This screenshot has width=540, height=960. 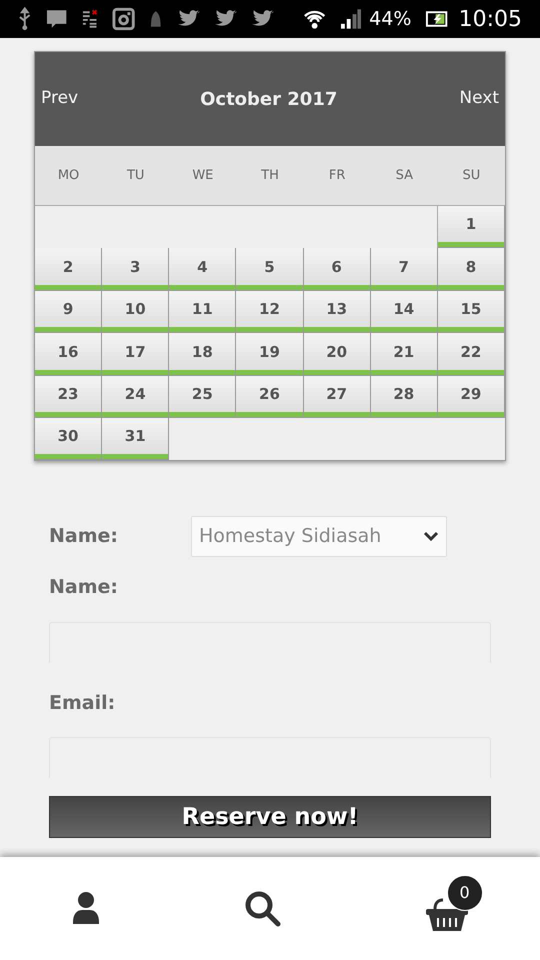 What do you see at coordinates (82, 703) in the screenshot?
I see `field-label: Email:` at bounding box center [82, 703].